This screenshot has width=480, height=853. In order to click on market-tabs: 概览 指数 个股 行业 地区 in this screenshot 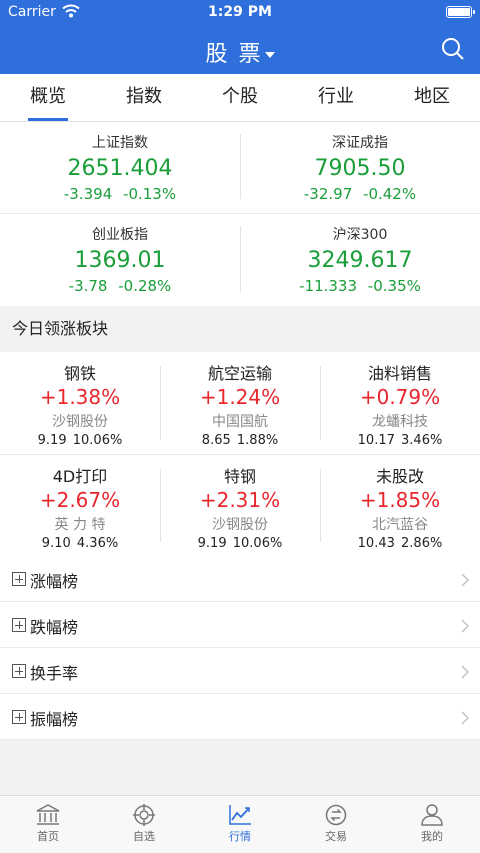, I will do `click(240, 98)`.